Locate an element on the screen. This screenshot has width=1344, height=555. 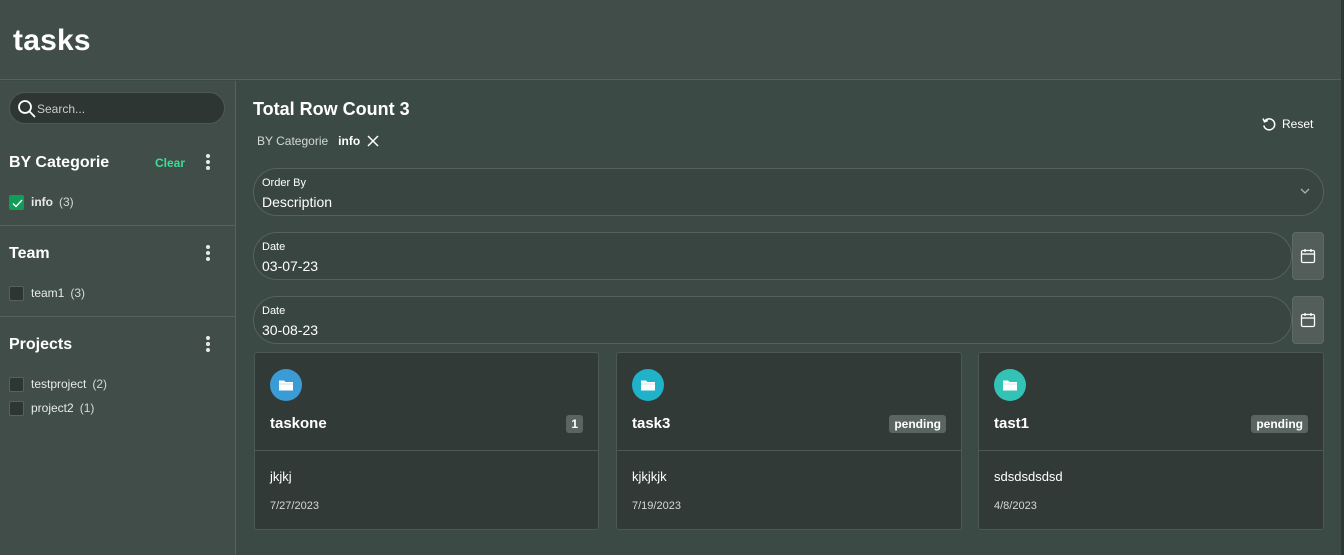
date-to-value: 30-08-23 is located at coordinates (290, 330).